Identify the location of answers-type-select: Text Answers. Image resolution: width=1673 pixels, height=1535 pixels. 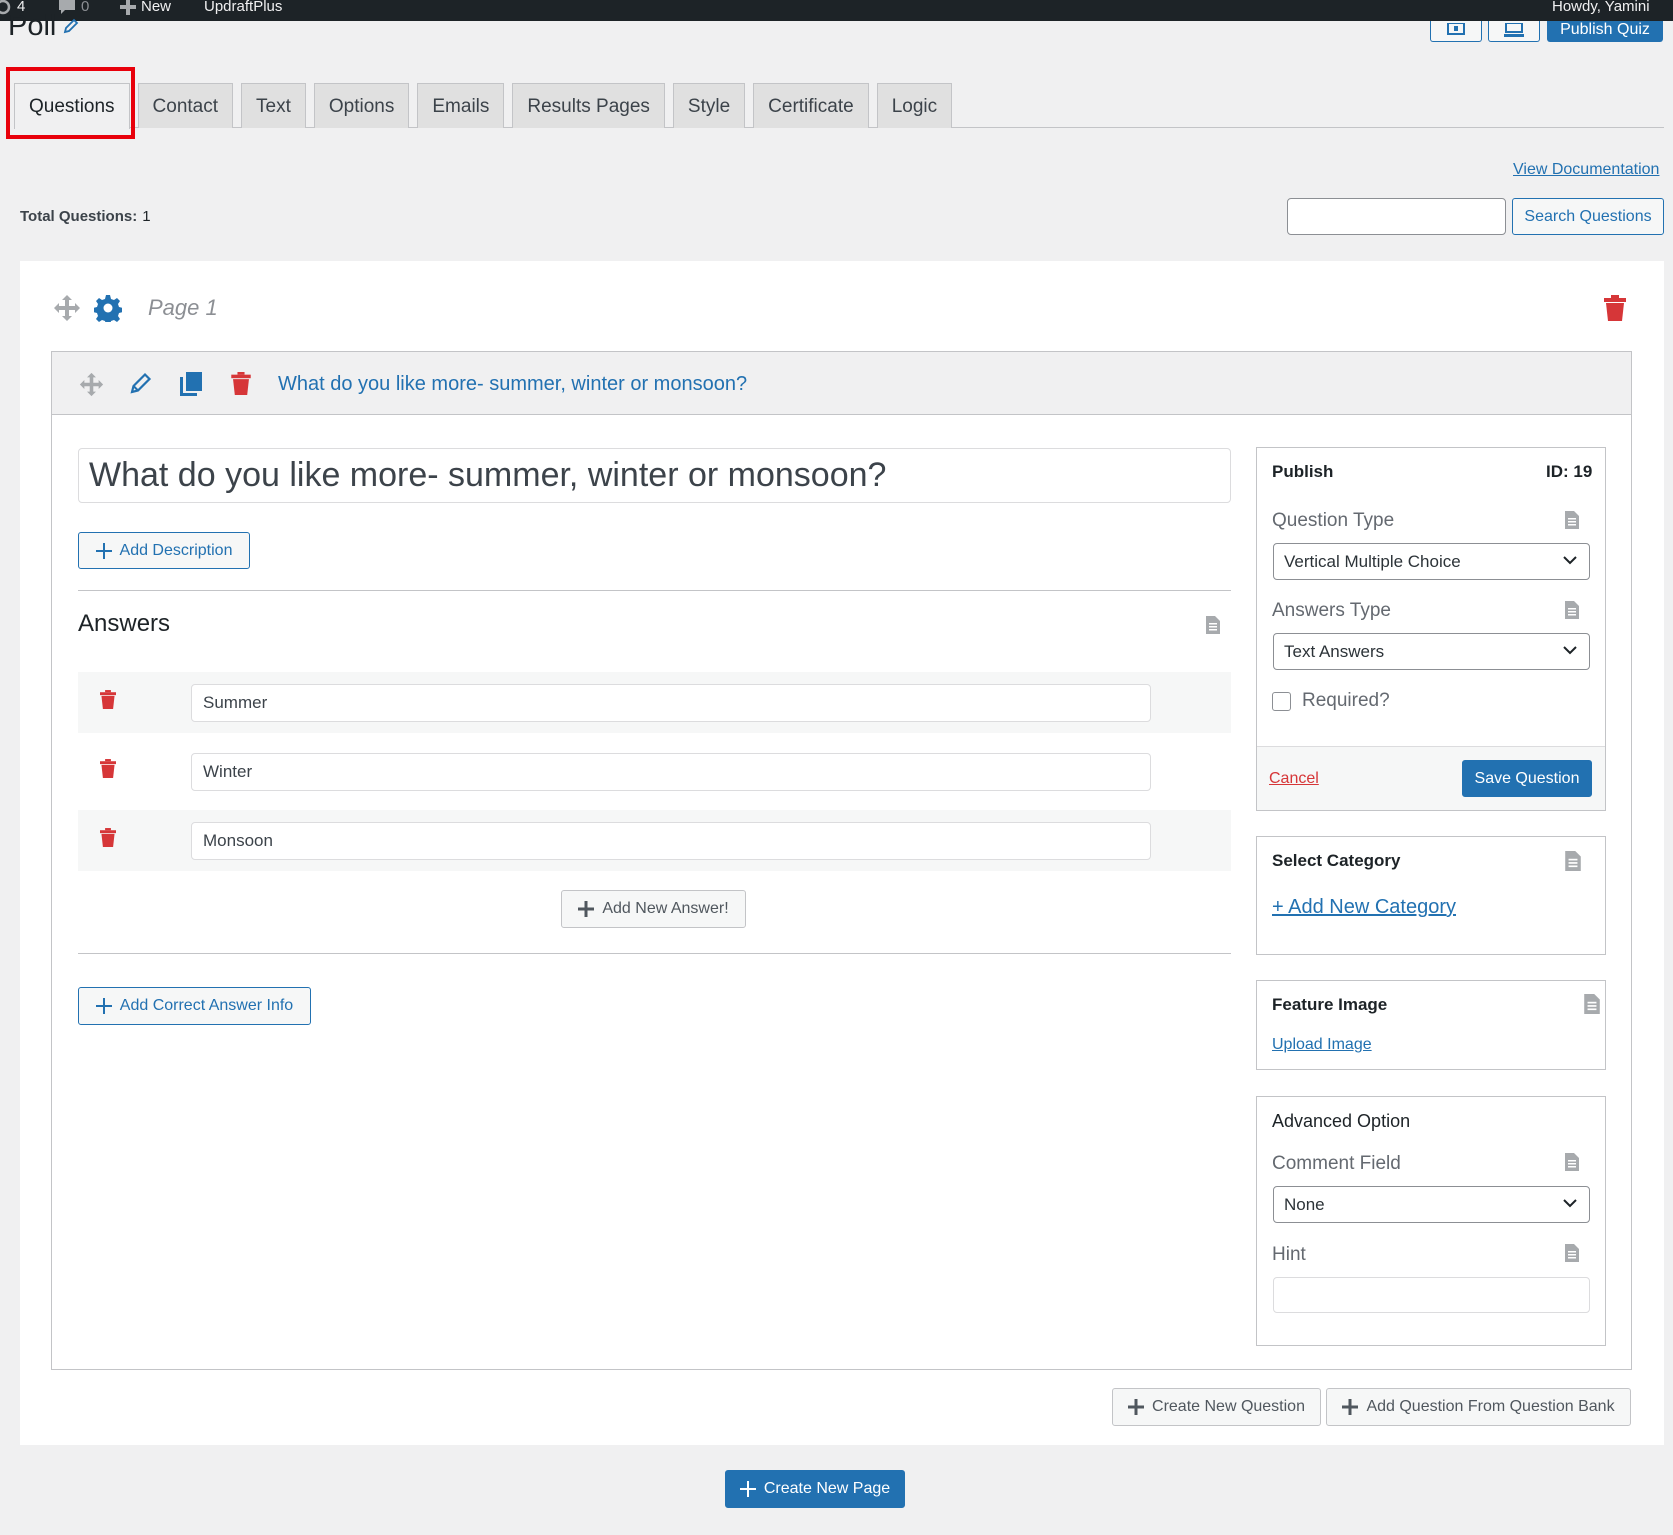
(1431, 651).